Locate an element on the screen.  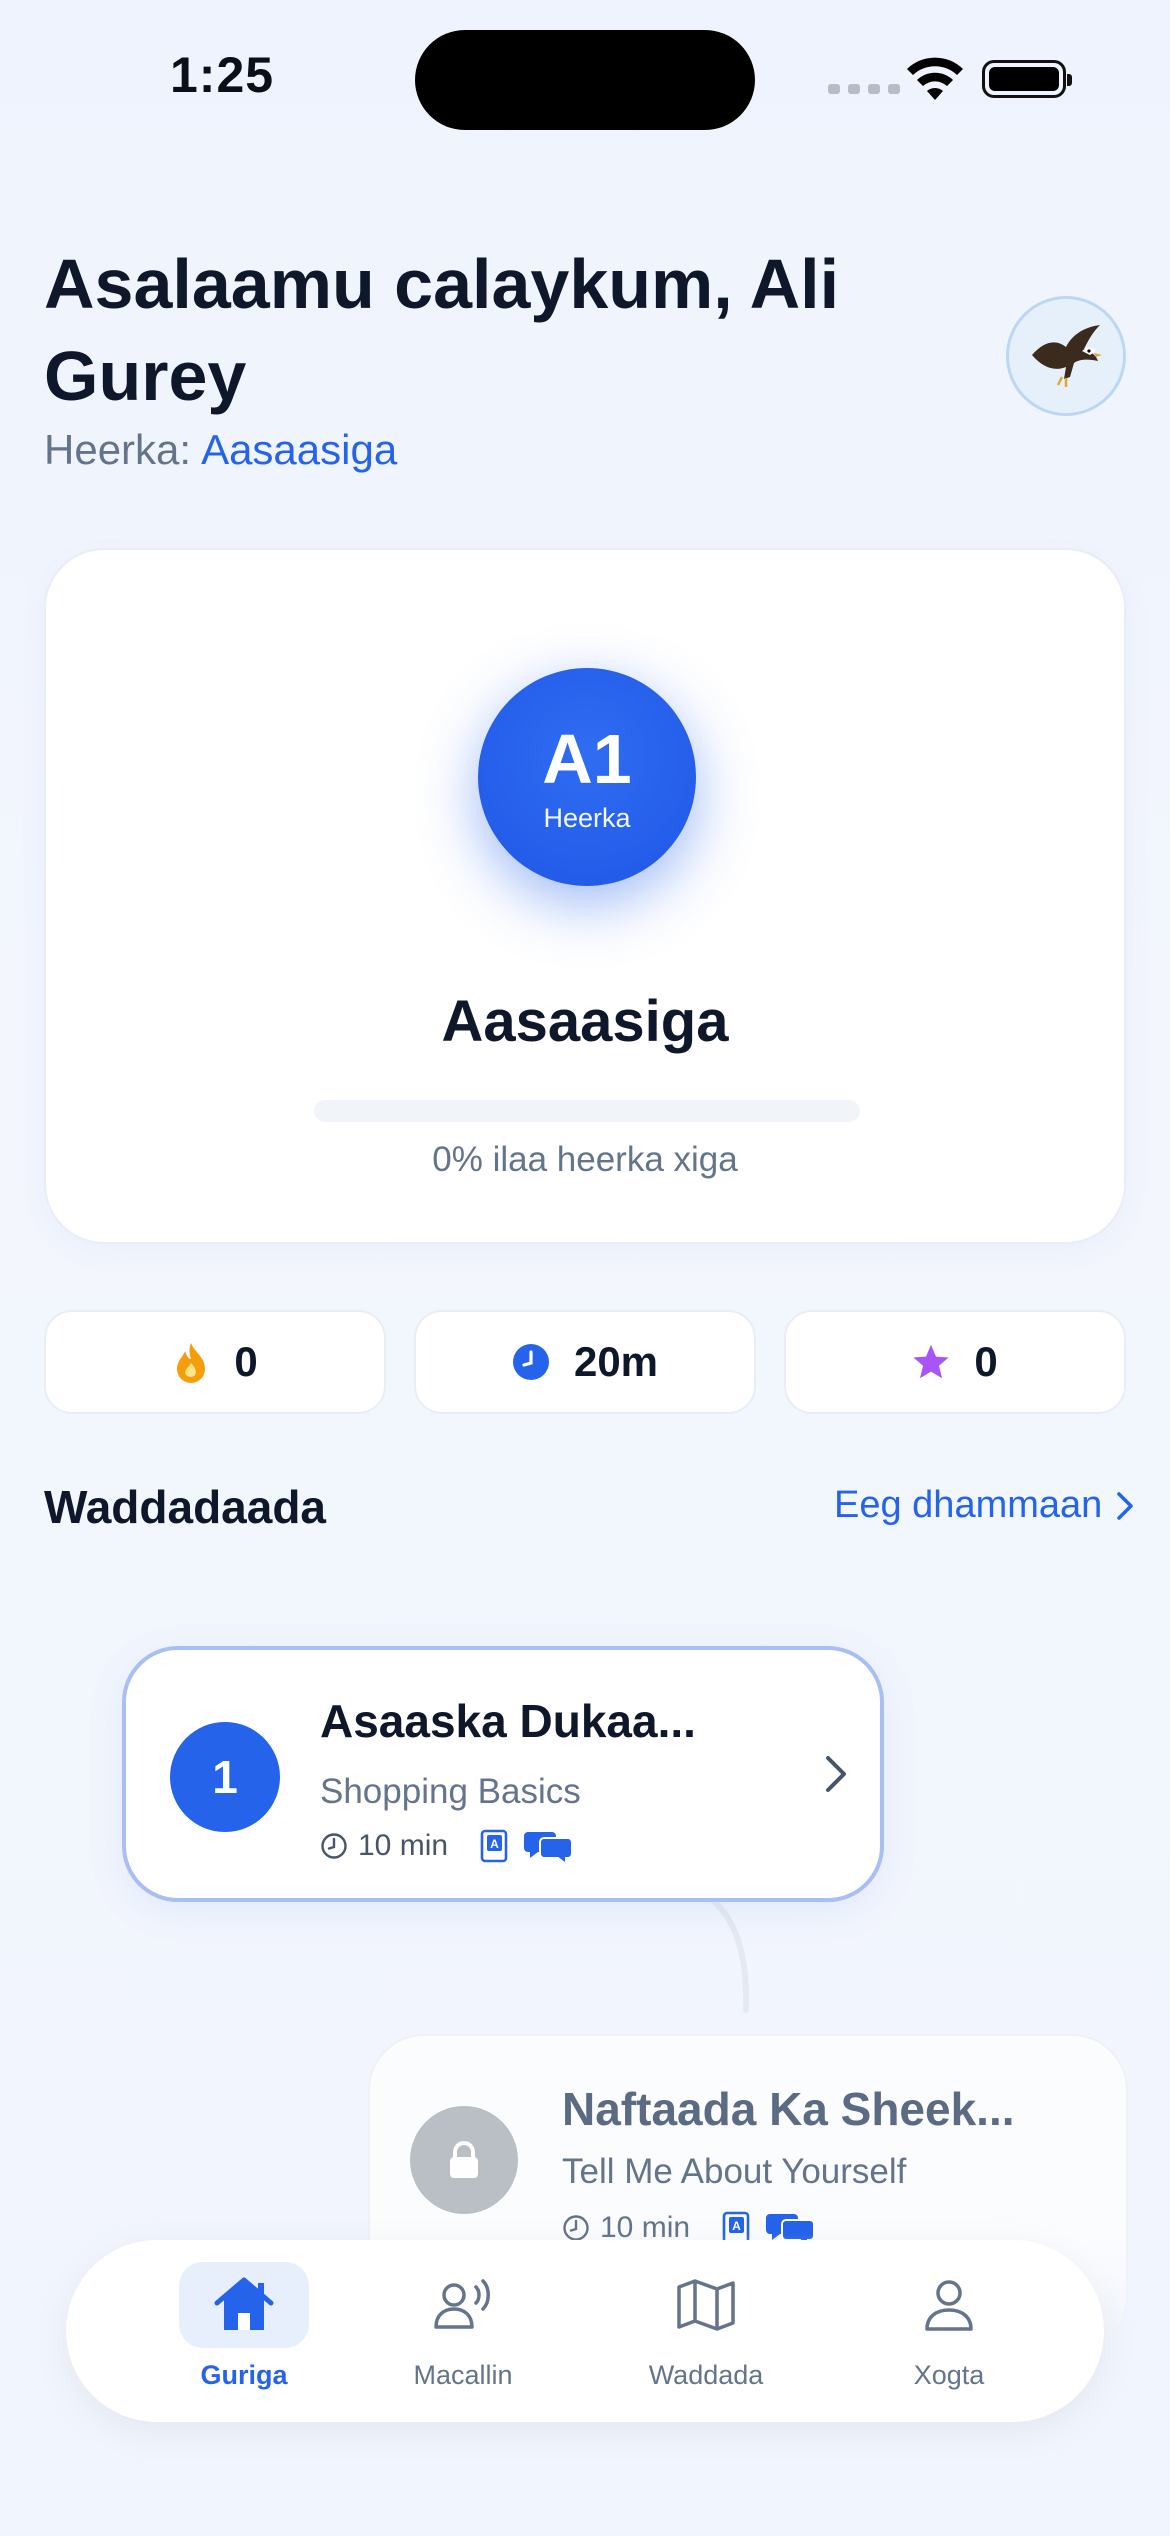
clock-outline-icon is located at coordinates (334, 1846).